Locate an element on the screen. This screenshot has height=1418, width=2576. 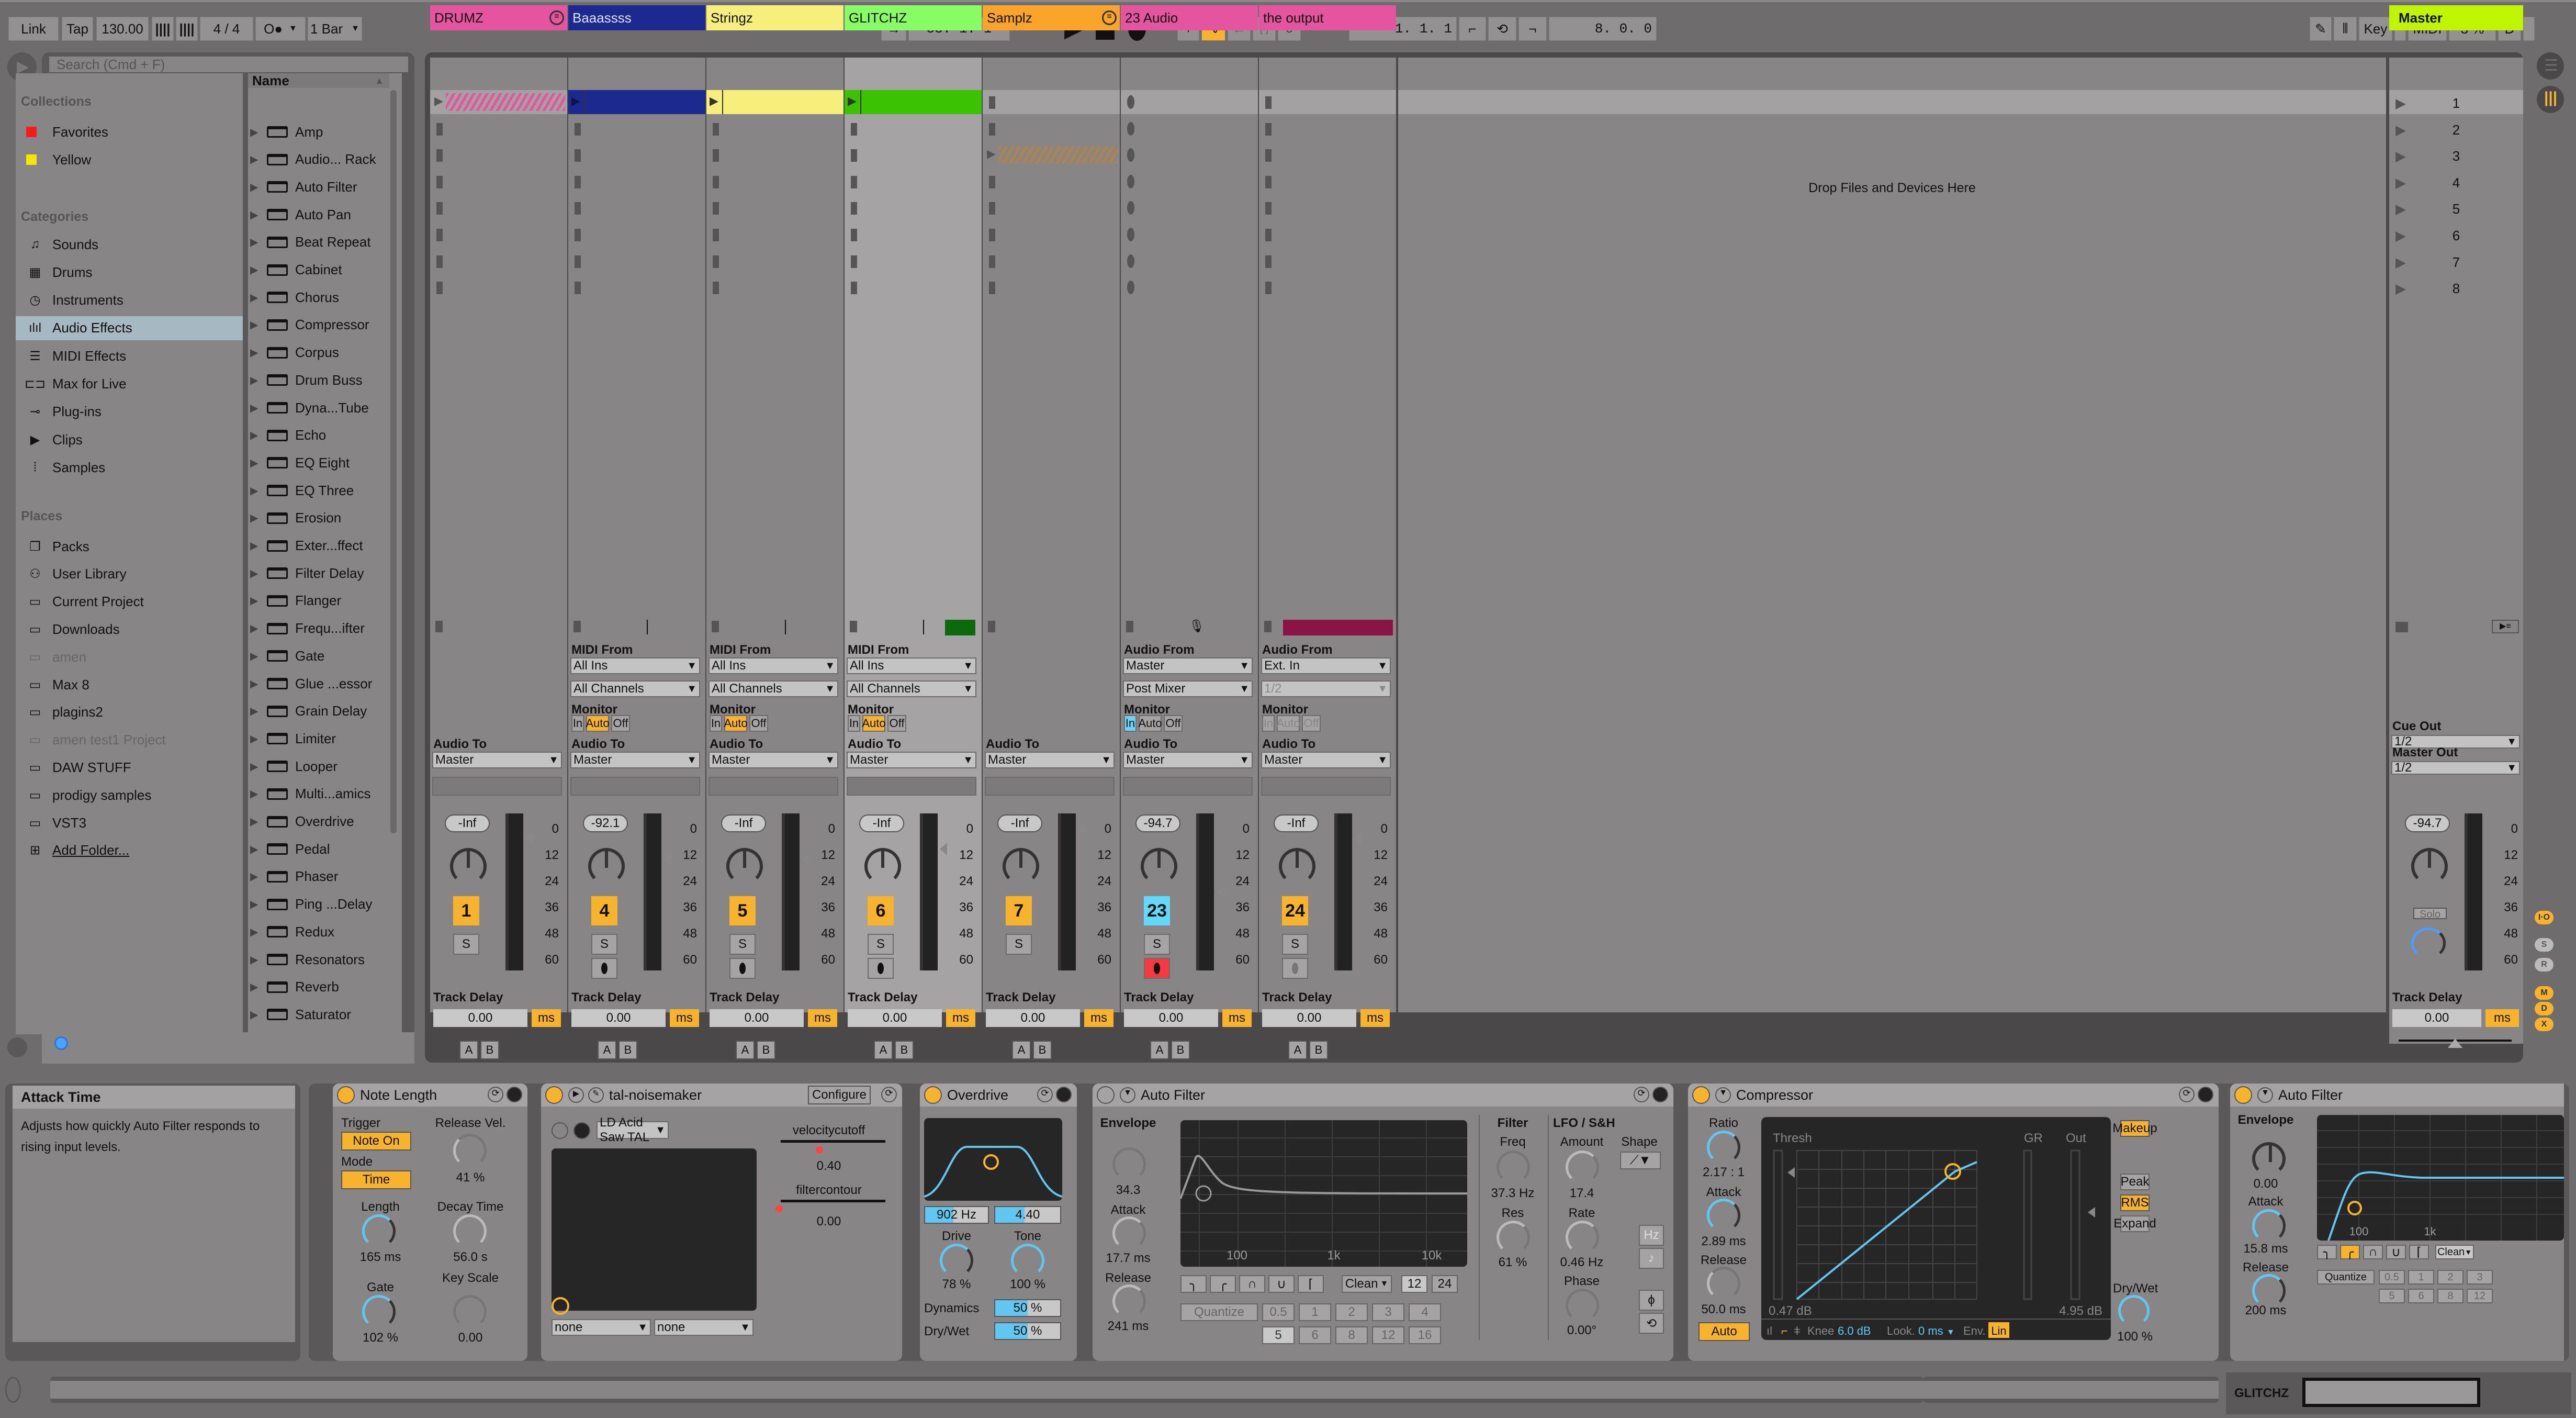
track-activator-button: 24 is located at coordinates (1295, 910).